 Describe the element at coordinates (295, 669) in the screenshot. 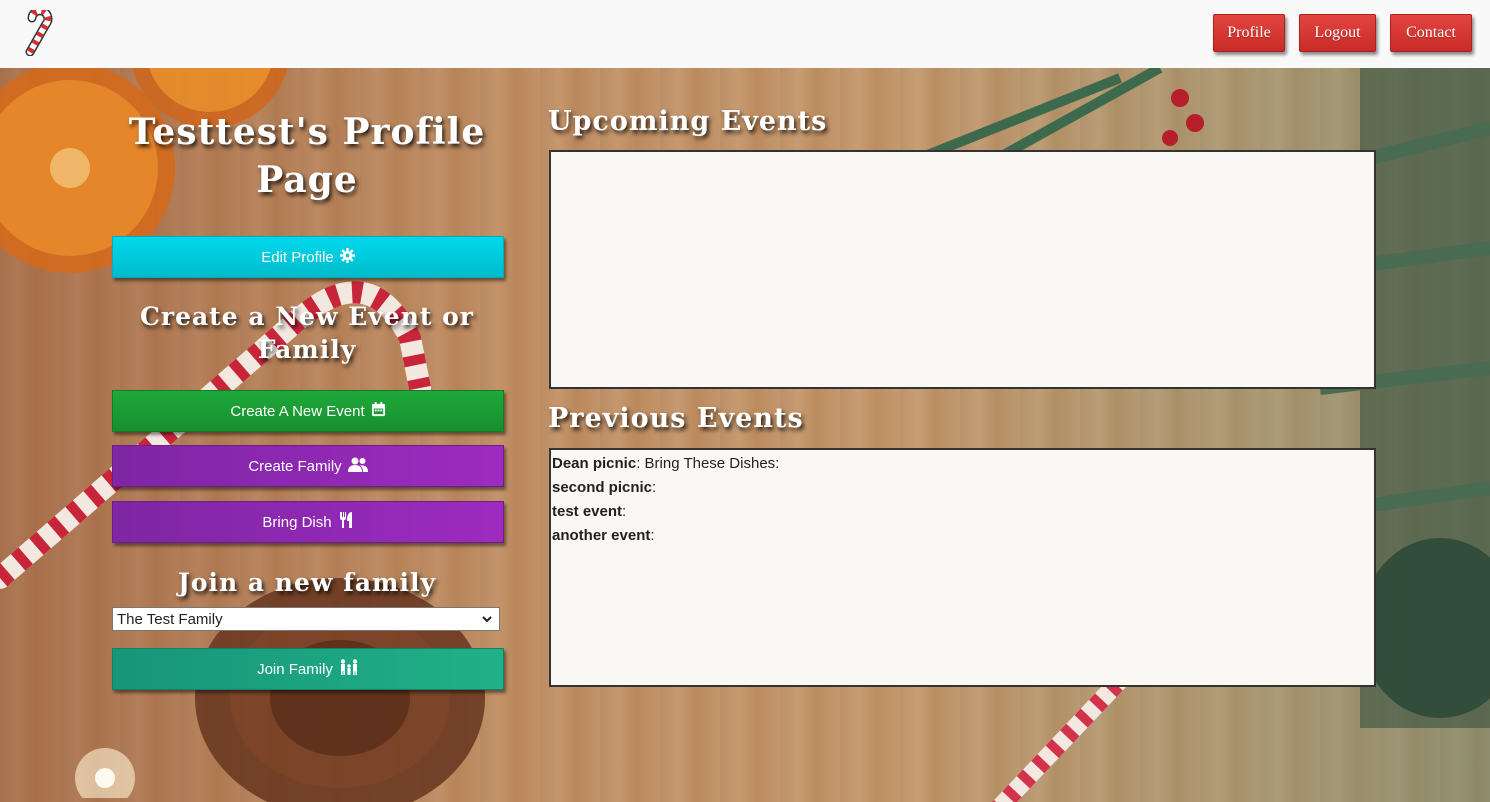

I see `join-family-label: Join Family` at that location.